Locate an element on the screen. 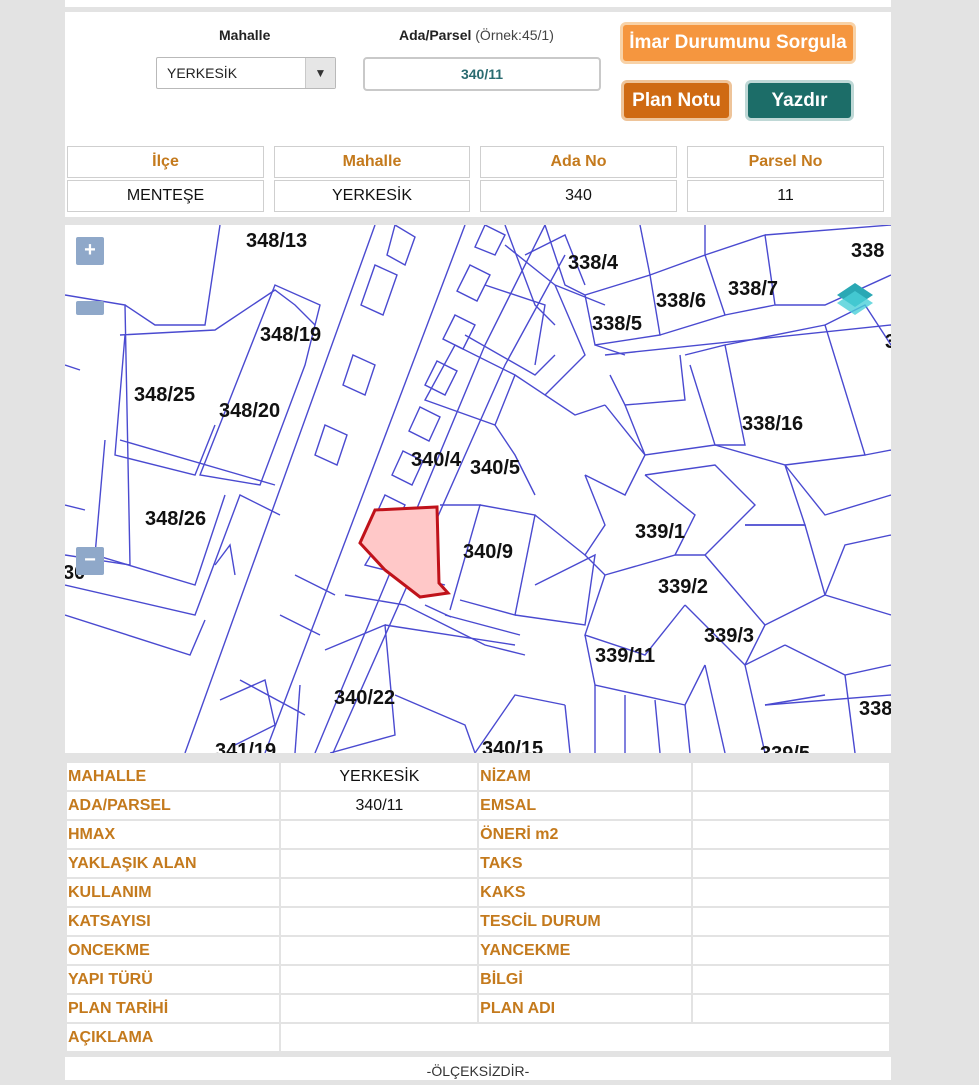 The width and height of the screenshot is (979, 1085). ada-parsel-label: Ada/Parsel is located at coordinates (435, 35).